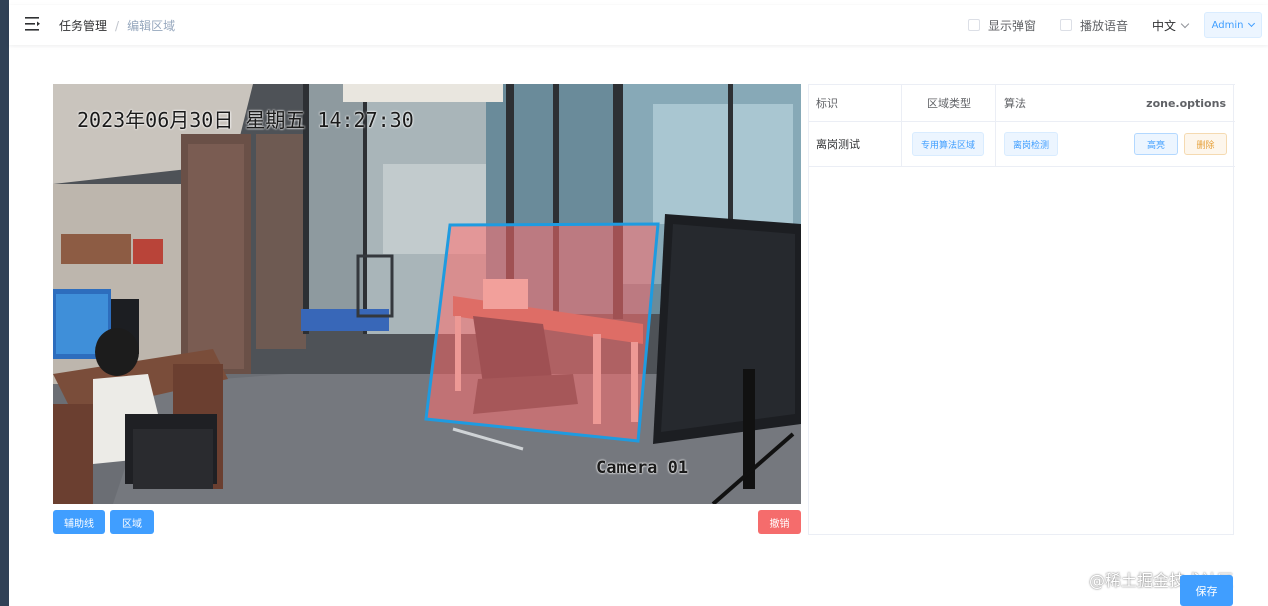 The image size is (1268, 606). Describe the element at coordinates (132, 522) in the screenshot. I see `zone-button: 区域` at that location.